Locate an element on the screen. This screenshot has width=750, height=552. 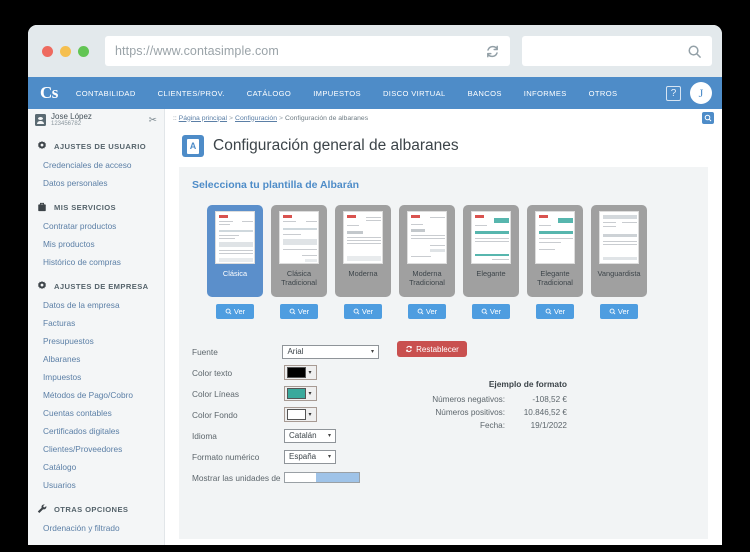
template-card-body: Clásica Tradicional is located at coordinates (299, 251).